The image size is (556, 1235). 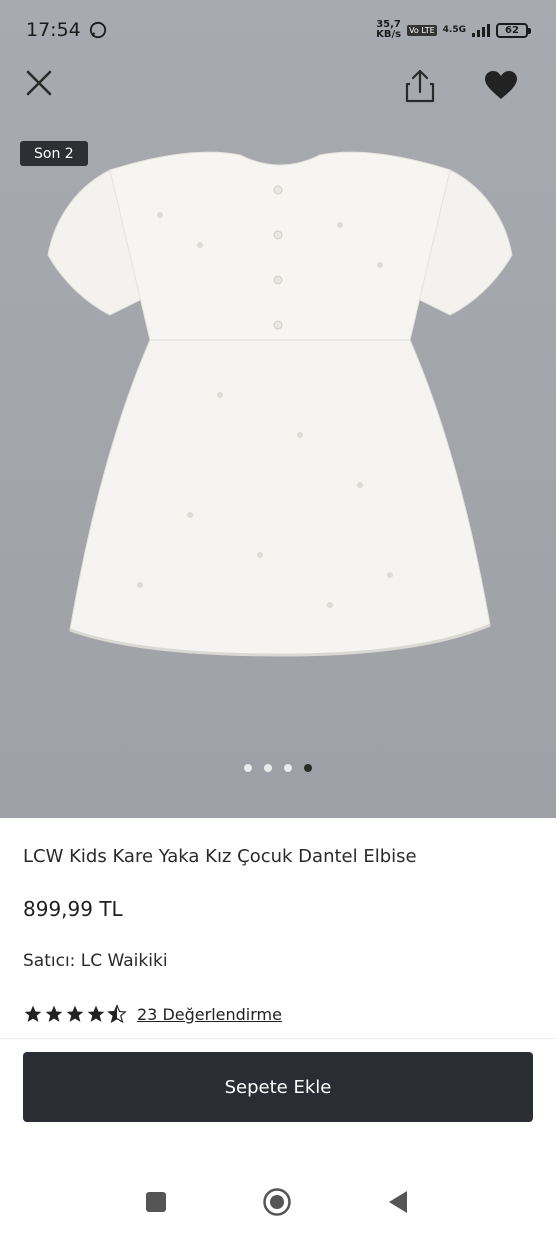 What do you see at coordinates (278, 1087) in the screenshot?
I see `add-to-cart-button: Sepete Ekle` at bounding box center [278, 1087].